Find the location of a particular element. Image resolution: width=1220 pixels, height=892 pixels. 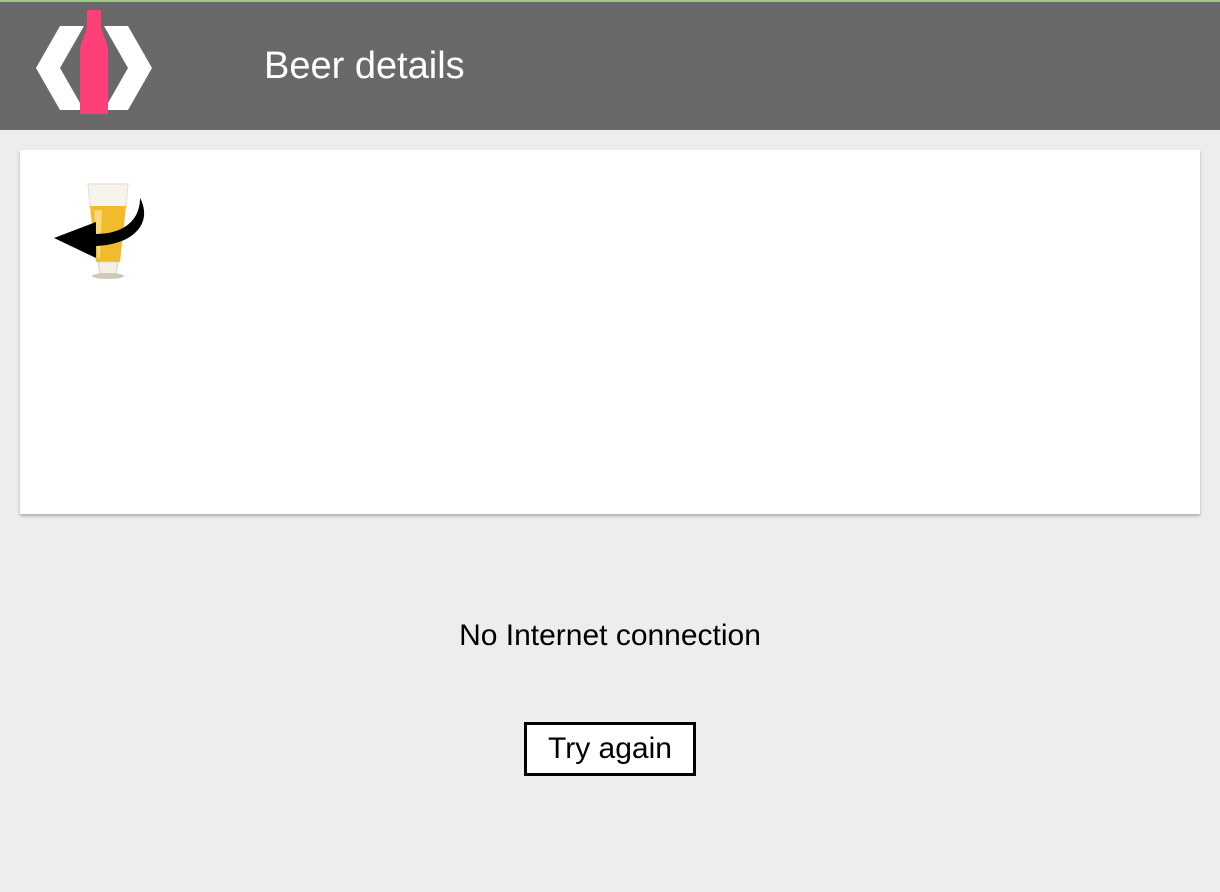

back-button is located at coordinates (104, 231).